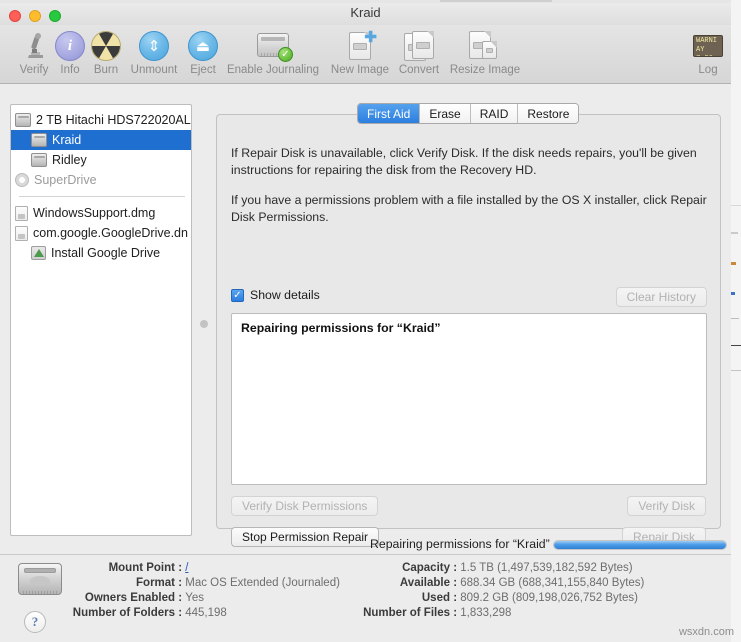 The width and height of the screenshot is (741, 642). I want to click on journaling-icon: ✓, so click(273, 46).